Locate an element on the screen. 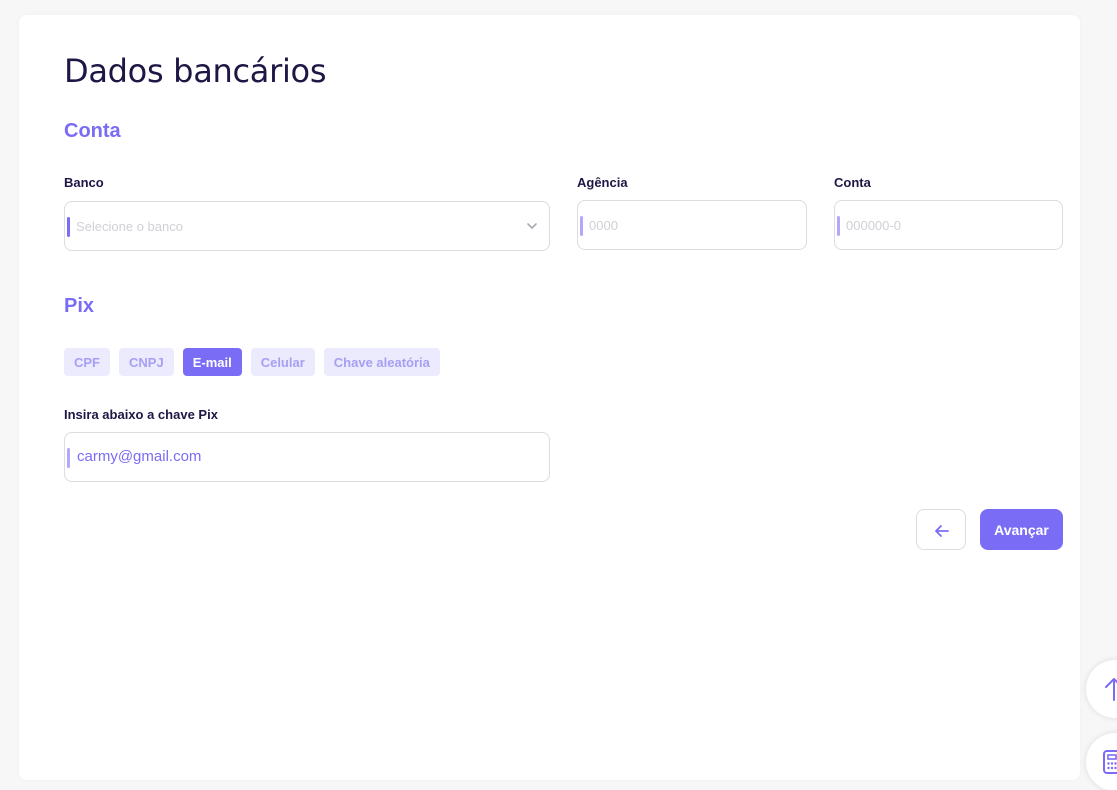 This screenshot has height=790, width=1117. calculator-icon is located at coordinates (1110, 762).